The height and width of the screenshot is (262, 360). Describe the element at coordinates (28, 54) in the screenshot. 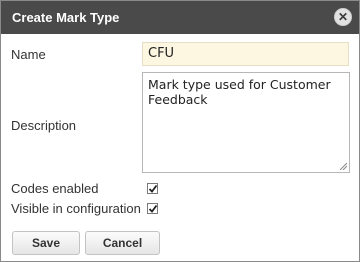

I see `name-label: Name` at that location.